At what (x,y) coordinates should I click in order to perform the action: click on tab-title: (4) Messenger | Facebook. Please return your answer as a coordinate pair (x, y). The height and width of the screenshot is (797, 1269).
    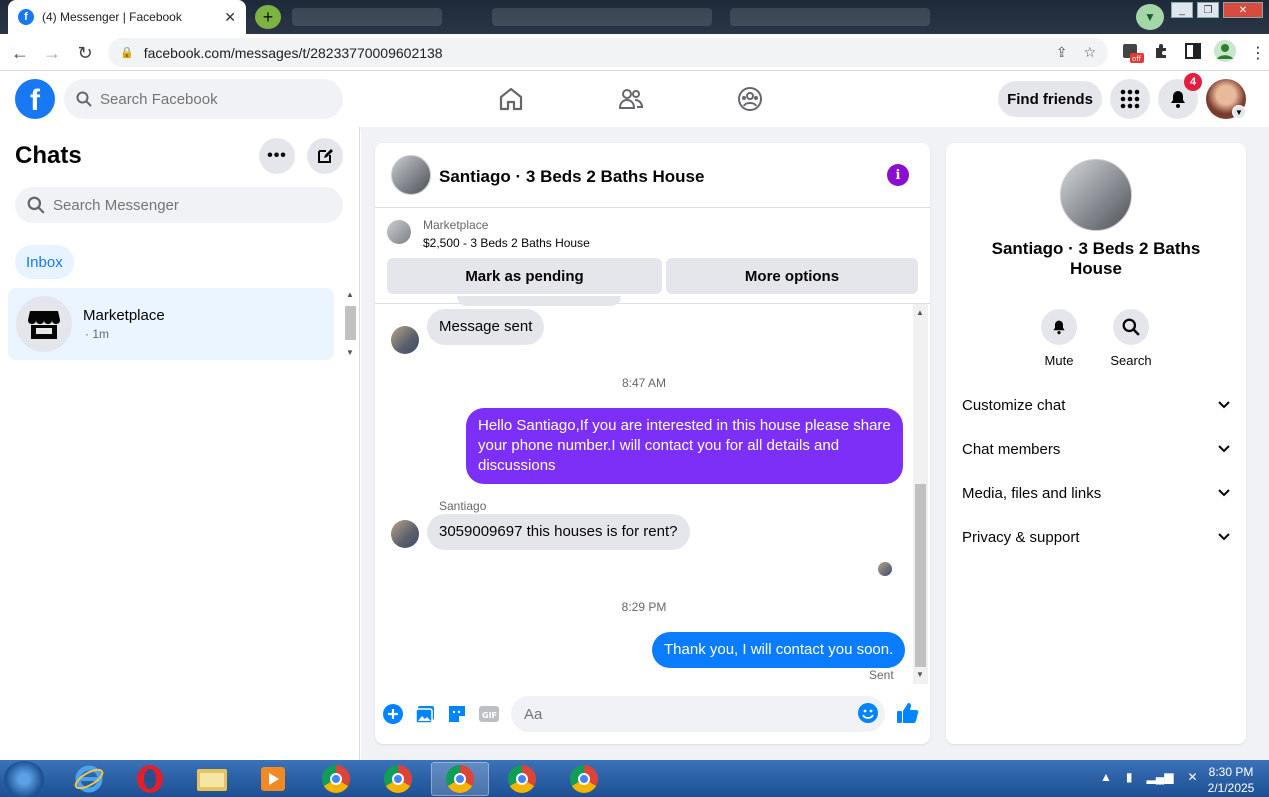
    Looking at the image, I should click on (112, 17).